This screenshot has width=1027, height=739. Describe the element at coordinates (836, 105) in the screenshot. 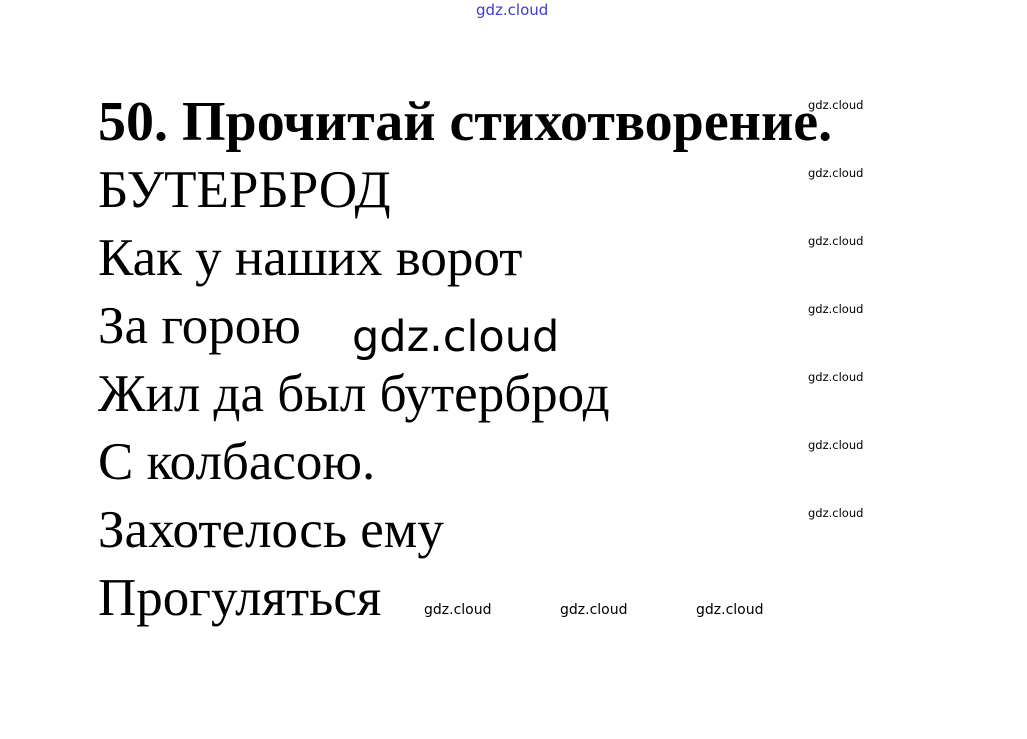

I see `watermark-right-1: gdz.cloud` at that location.